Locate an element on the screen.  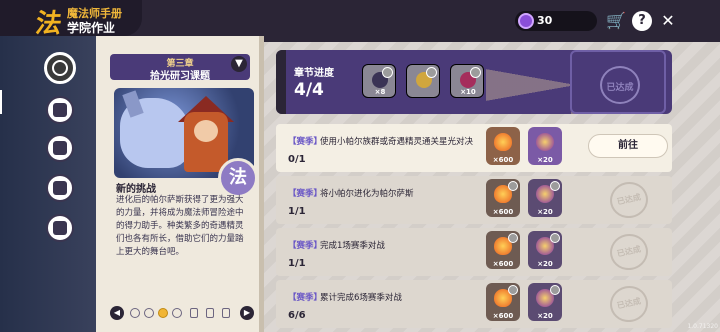
fire-icon is located at coordinates (503, 142).